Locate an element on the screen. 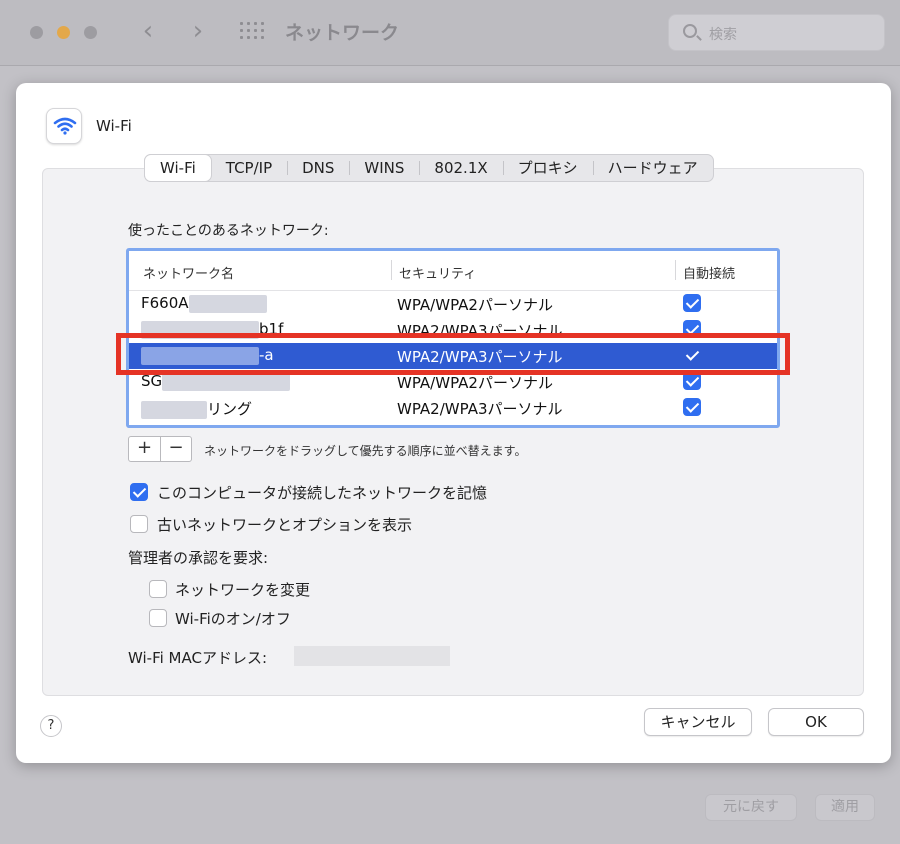  show-legacy-networks-checkbox is located at coordinates (139, 524).